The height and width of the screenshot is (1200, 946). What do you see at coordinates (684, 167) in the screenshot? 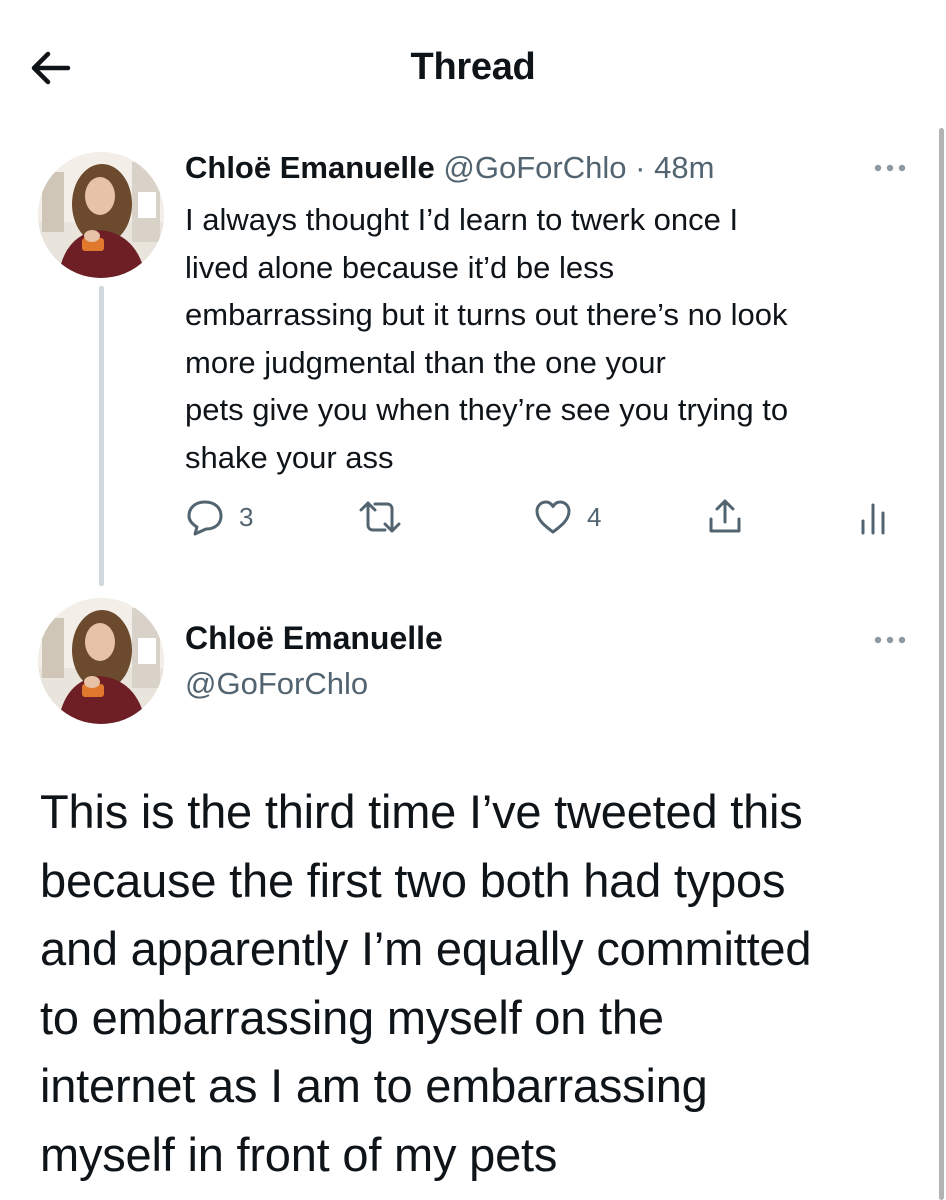
I see `tweet-timestamp: 48m` at bounding box center [684, 167].